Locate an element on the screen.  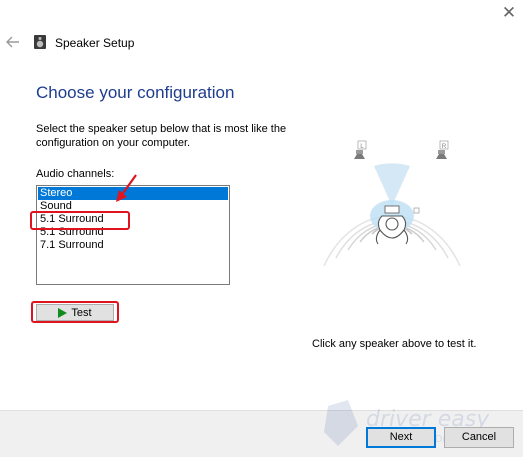
right-speaker-label: R is located at coordinates (444, 146).